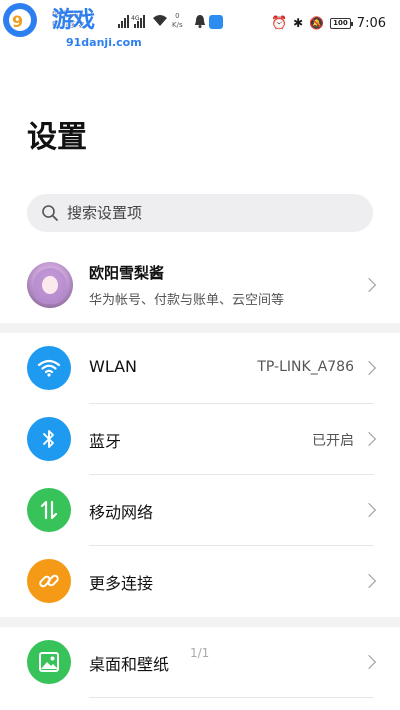 The image size is (400, 710). What do you see at coordinates (298, 23) in the screenshot?
I see `bluetooth-status-icon: ✱` at bounding box center [298, 23].